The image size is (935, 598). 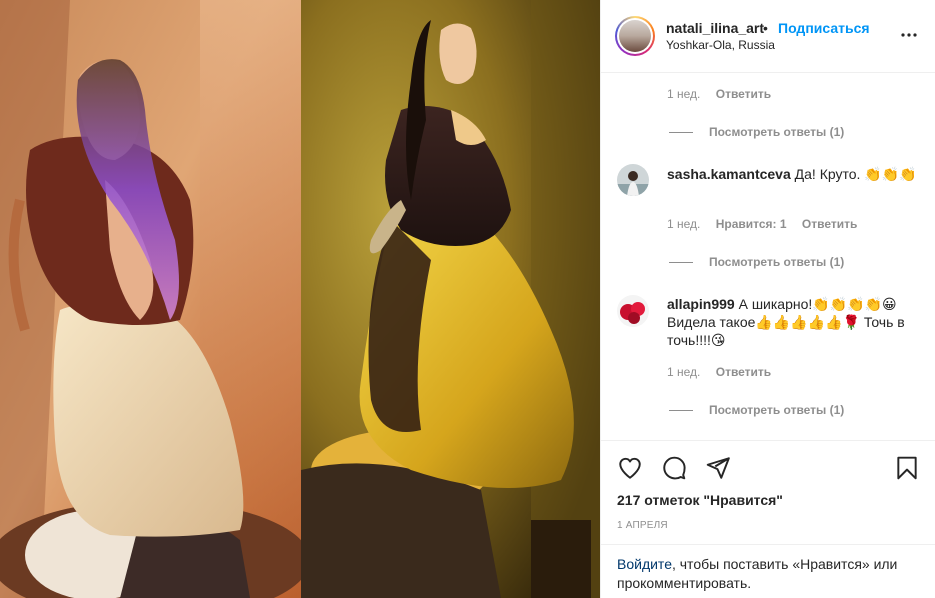 I want to click on avatar, so click(x=635, y=36).